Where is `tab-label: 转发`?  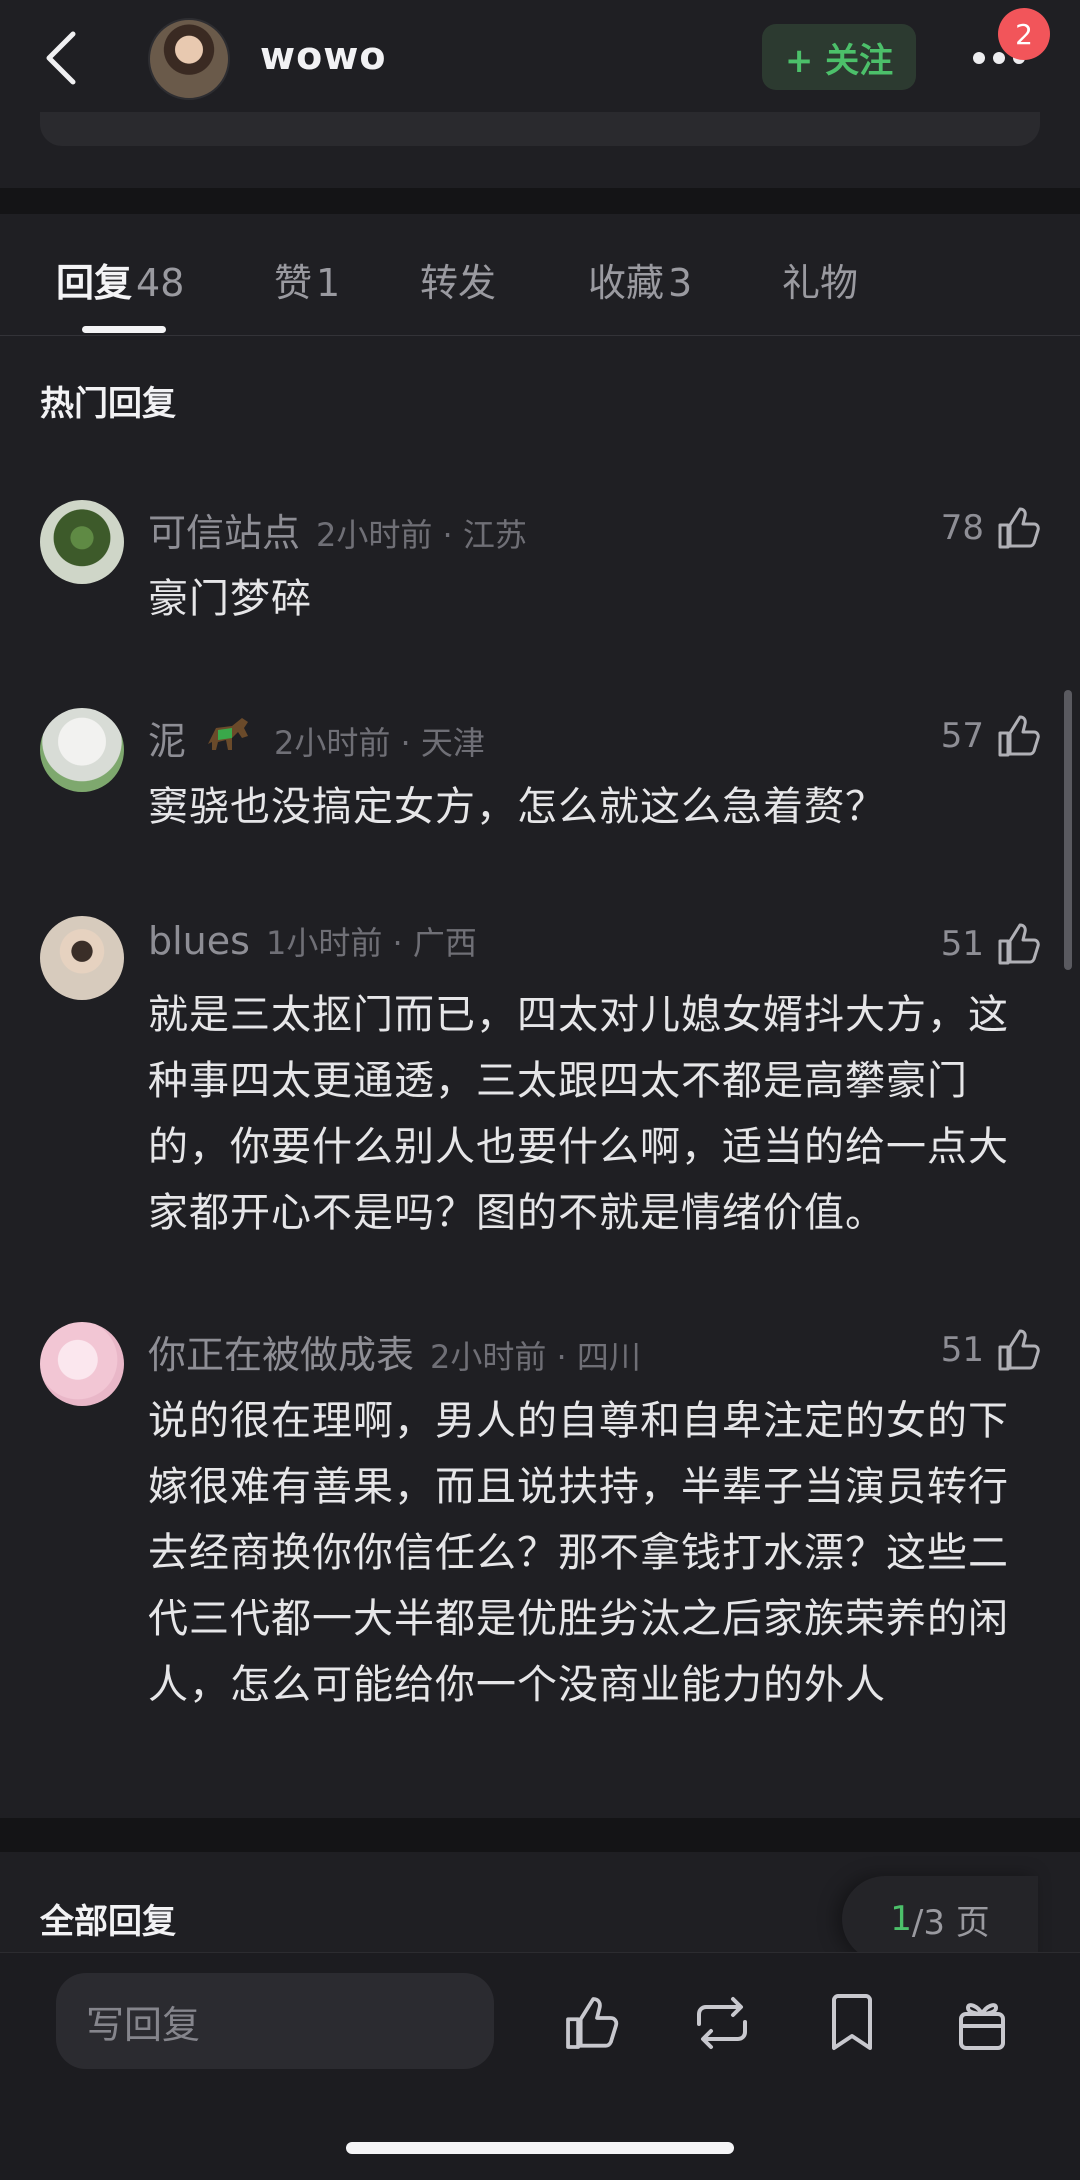 tab-label: 转发 is located at coordinates (458, 283).